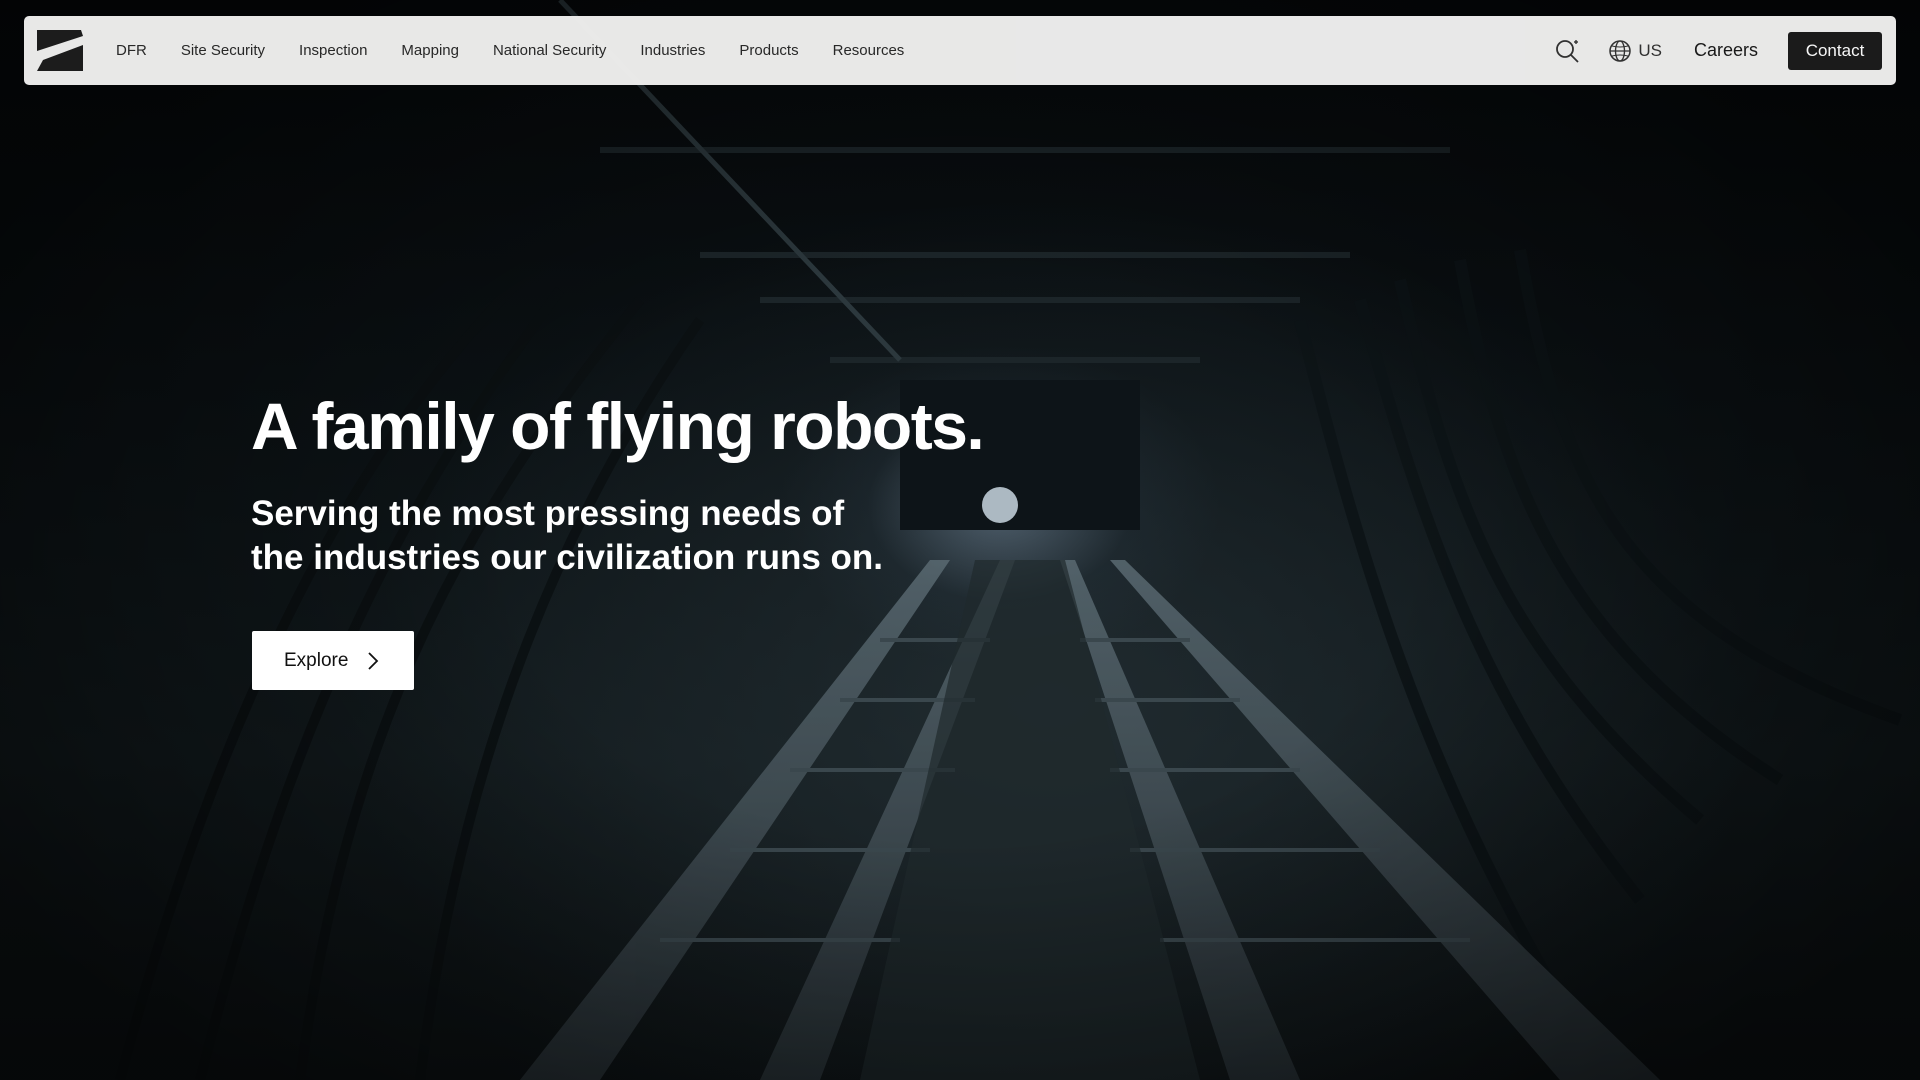  What do you see at coordinates (618, 426) in the screenshot?
I see `hero-headline: A family of flying robots.` at bounding box center [618, 426].